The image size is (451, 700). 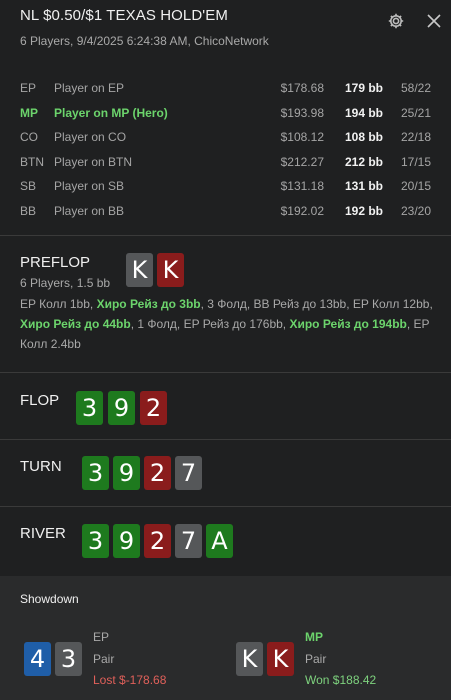 I want to click on player-stack-bb: 192 bb, so click(x=363, y=211).